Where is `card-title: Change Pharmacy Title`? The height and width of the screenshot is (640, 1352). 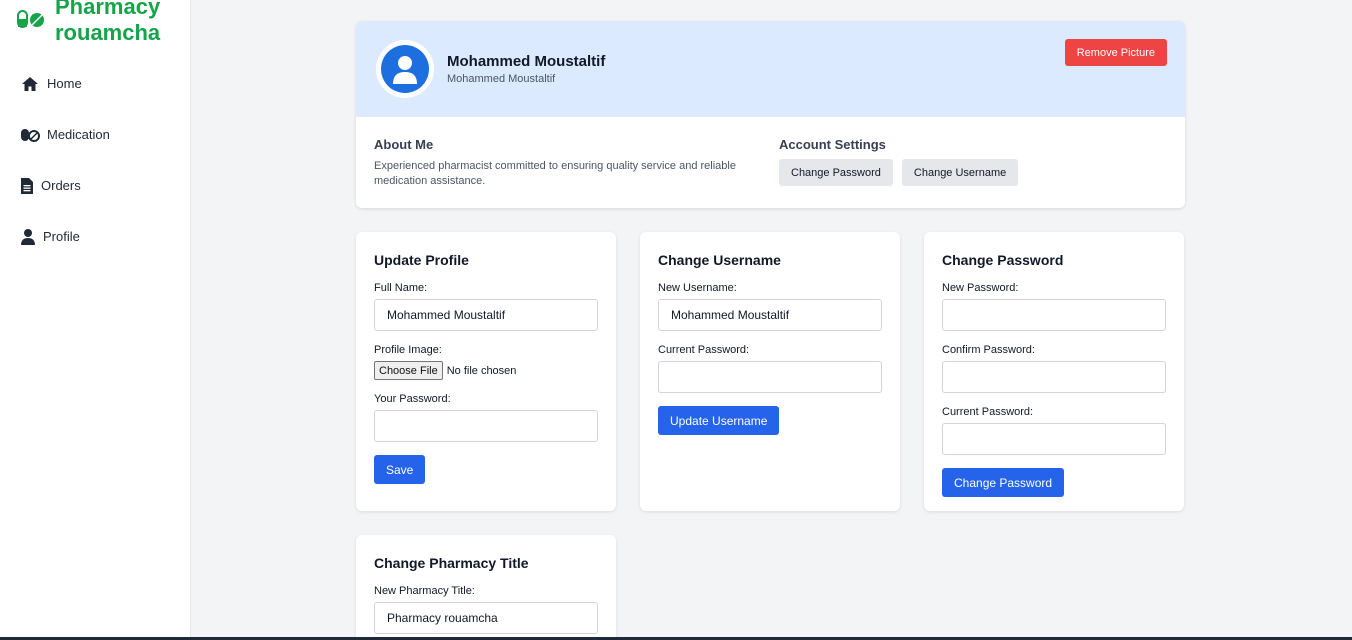 card-title: Change Pharmacy Title is located at coordinates (451, 563).